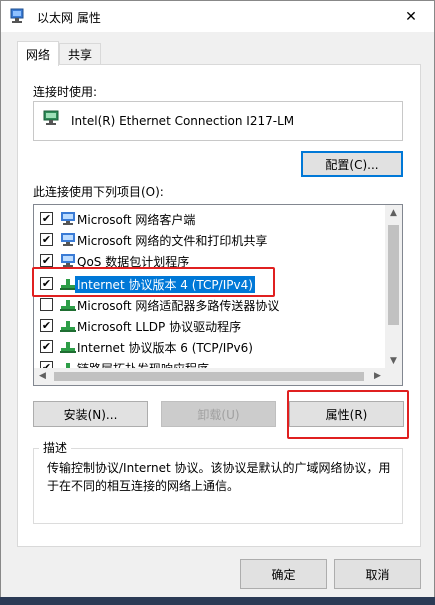 The height and width of the screenshot is (605, 435). I want to click on tab-strip: 网络 共享, so click(59, 53).